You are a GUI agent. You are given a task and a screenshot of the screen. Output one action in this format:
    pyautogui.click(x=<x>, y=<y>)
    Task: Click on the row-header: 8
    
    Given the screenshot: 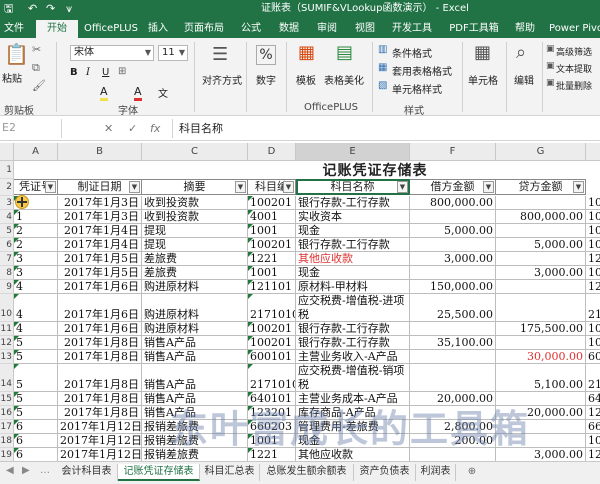 What is the action you would take?
    pyautogui.click(x=7, y=273)
    